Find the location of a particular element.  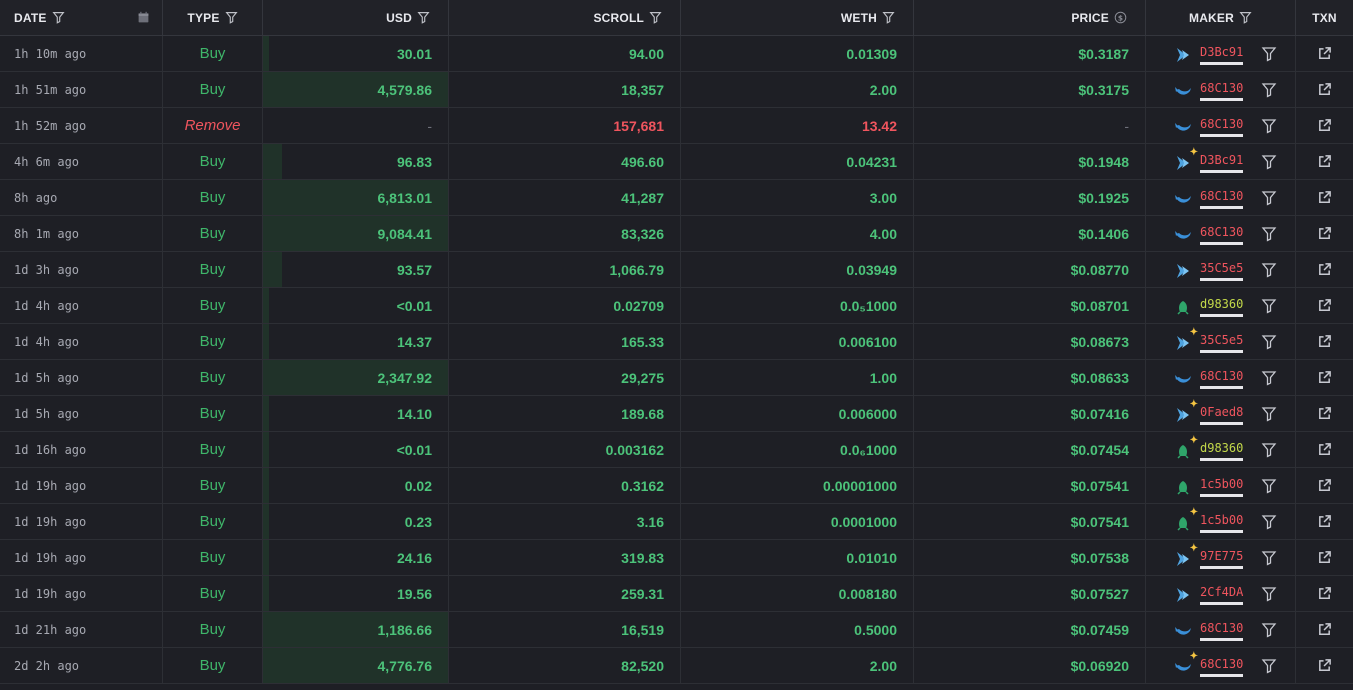

header-date: DATE is located at coordinates (81, 17).